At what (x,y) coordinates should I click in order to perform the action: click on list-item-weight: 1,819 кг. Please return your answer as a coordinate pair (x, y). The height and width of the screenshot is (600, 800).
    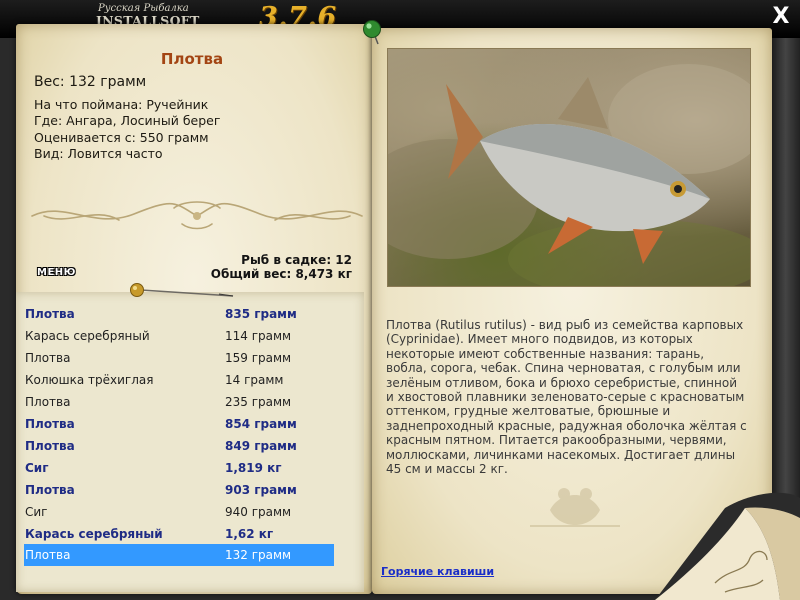
    Looking at the image, I should click on (253, 468).